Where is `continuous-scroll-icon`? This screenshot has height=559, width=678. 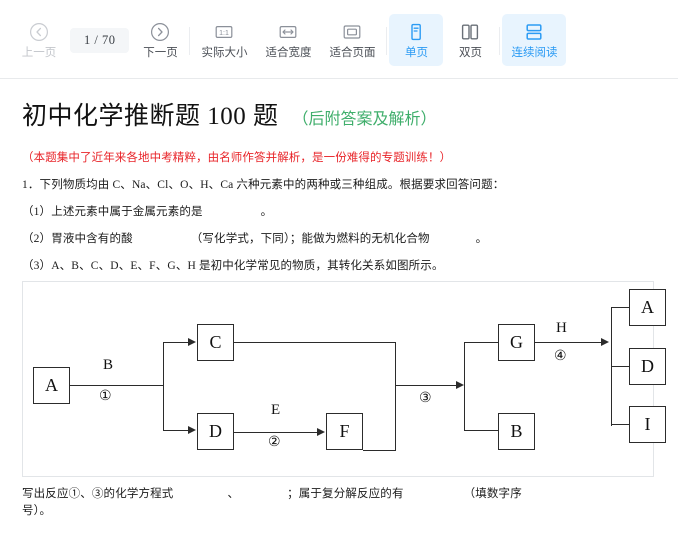
continuous-scroll-icon is located at coordinates (534, 32).